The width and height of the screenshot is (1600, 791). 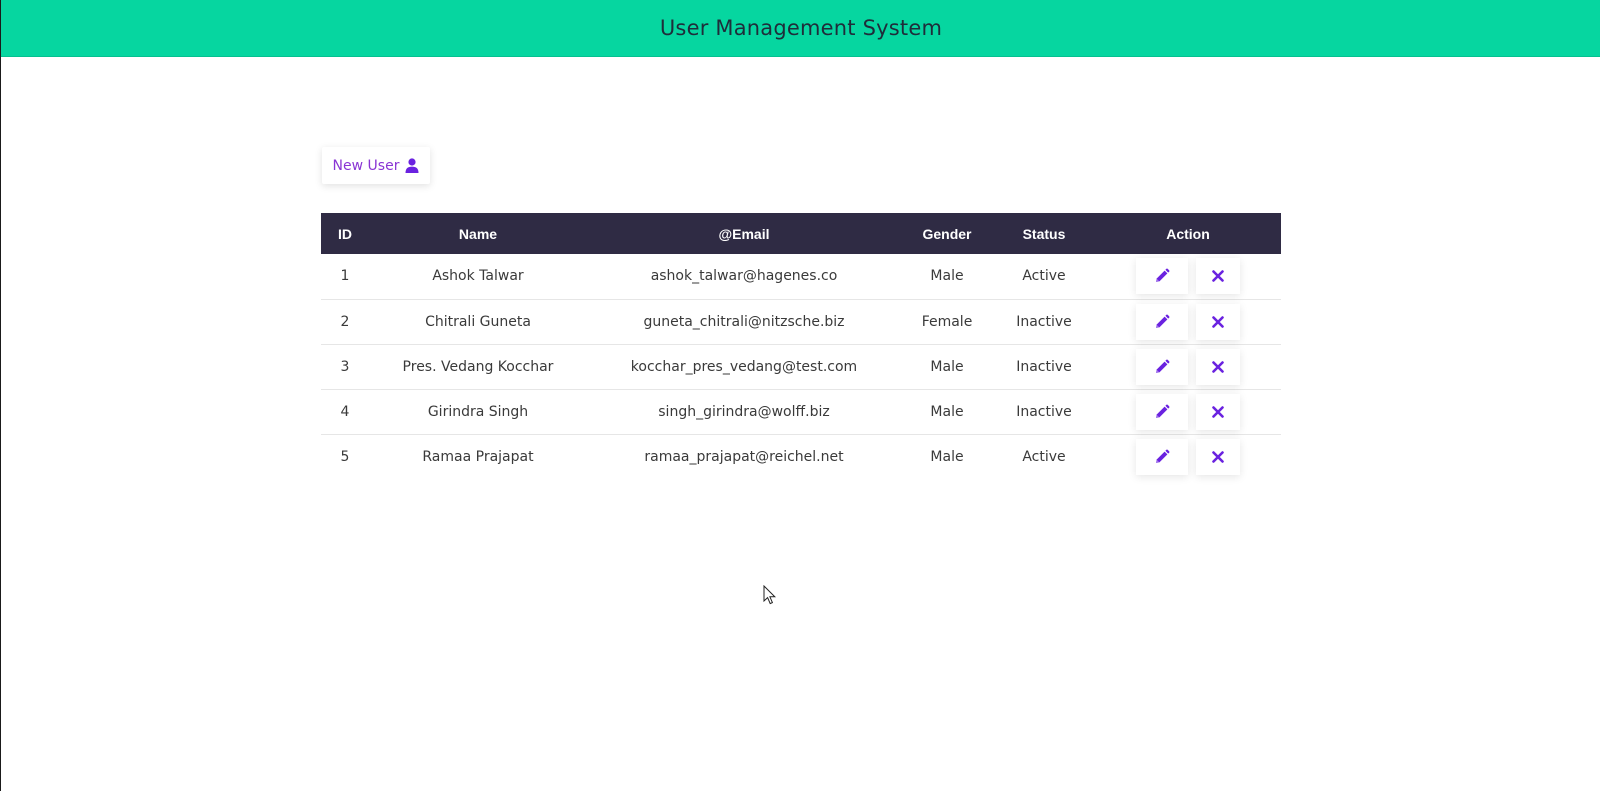 I want to click on column-header-name: Name, so click(x=478, y=233).